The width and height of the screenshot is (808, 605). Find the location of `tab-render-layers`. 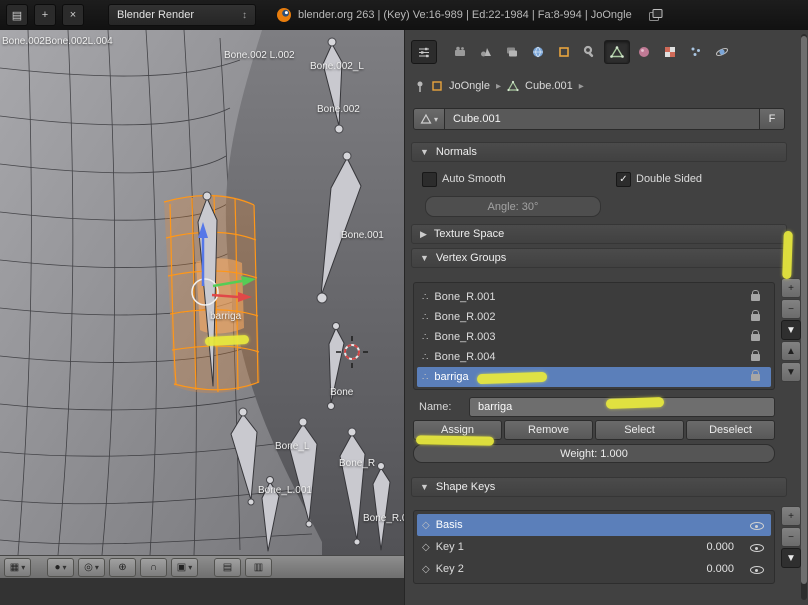

tab-render-layers is located at coordinates (512, 52).